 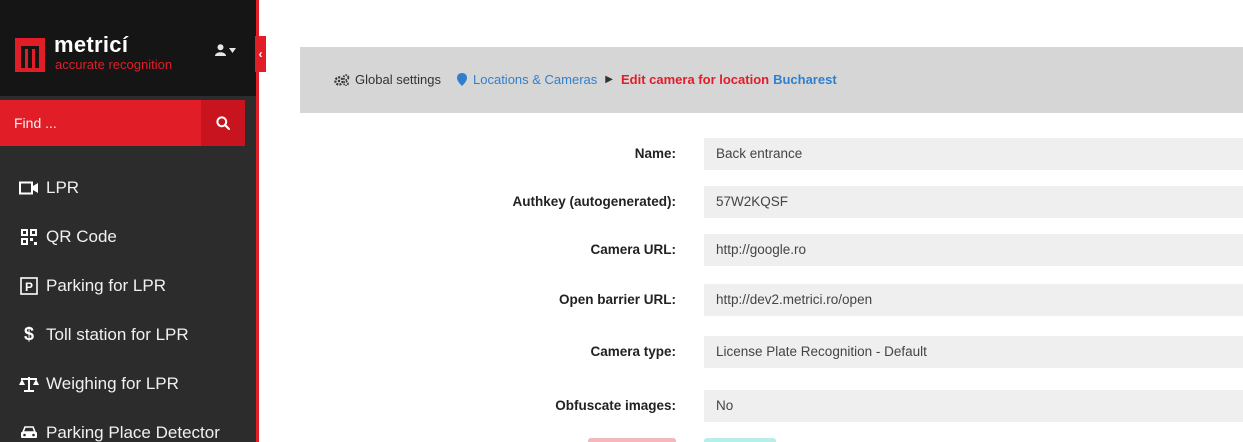 I want to click on breadcrumb-locations: Locations & Cameras, so click(x=527, y=79).